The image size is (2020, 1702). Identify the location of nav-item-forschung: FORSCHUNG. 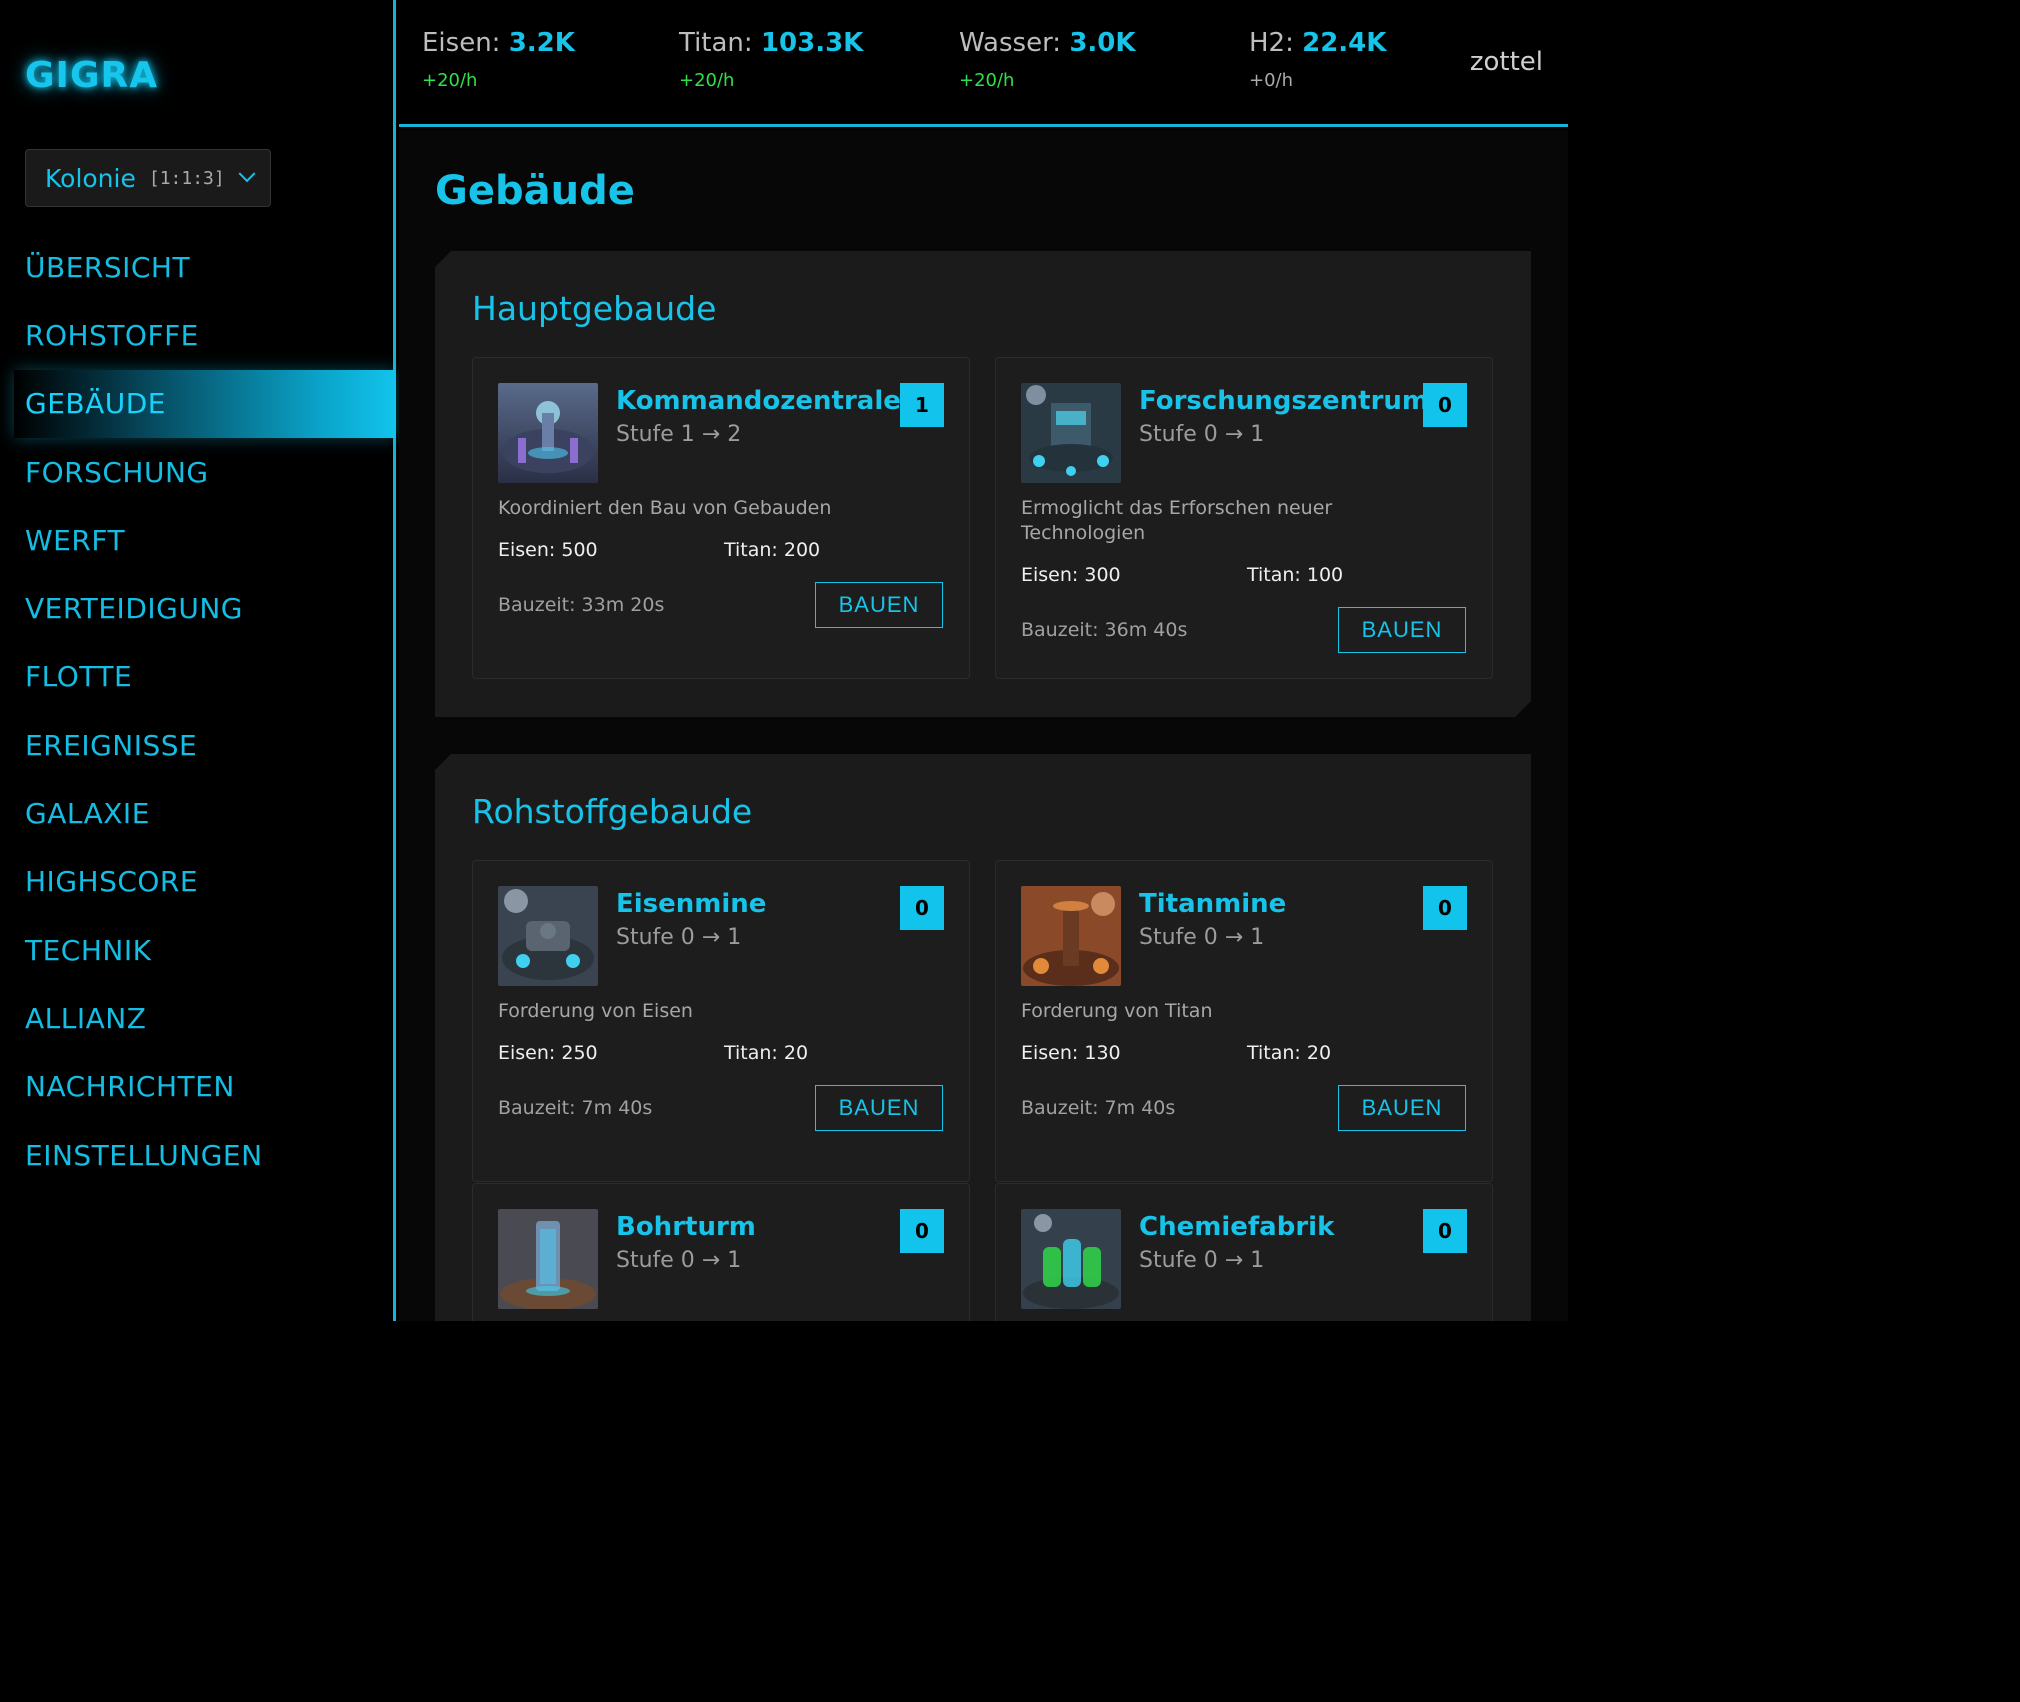
(198, 472).